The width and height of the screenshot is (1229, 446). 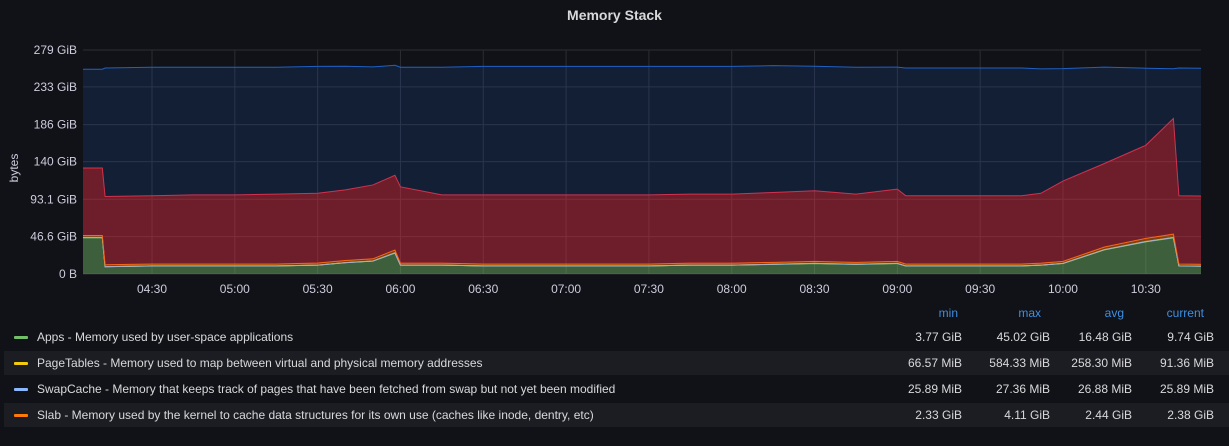 I want to click on y-tick-label: 279 GiB, so click(x=55, y=50).